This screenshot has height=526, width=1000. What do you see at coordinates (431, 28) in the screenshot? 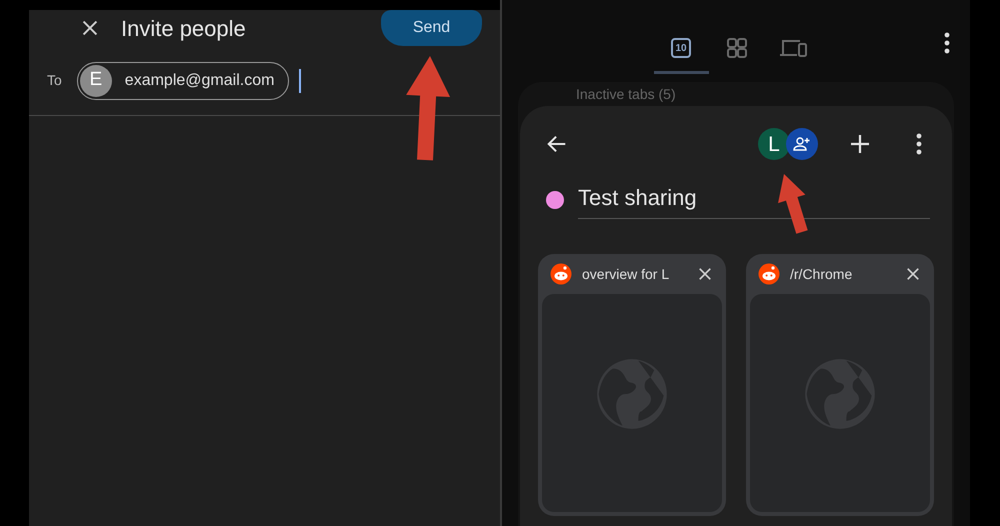
I see `send-button: Send` at bounding box center [431, 28].